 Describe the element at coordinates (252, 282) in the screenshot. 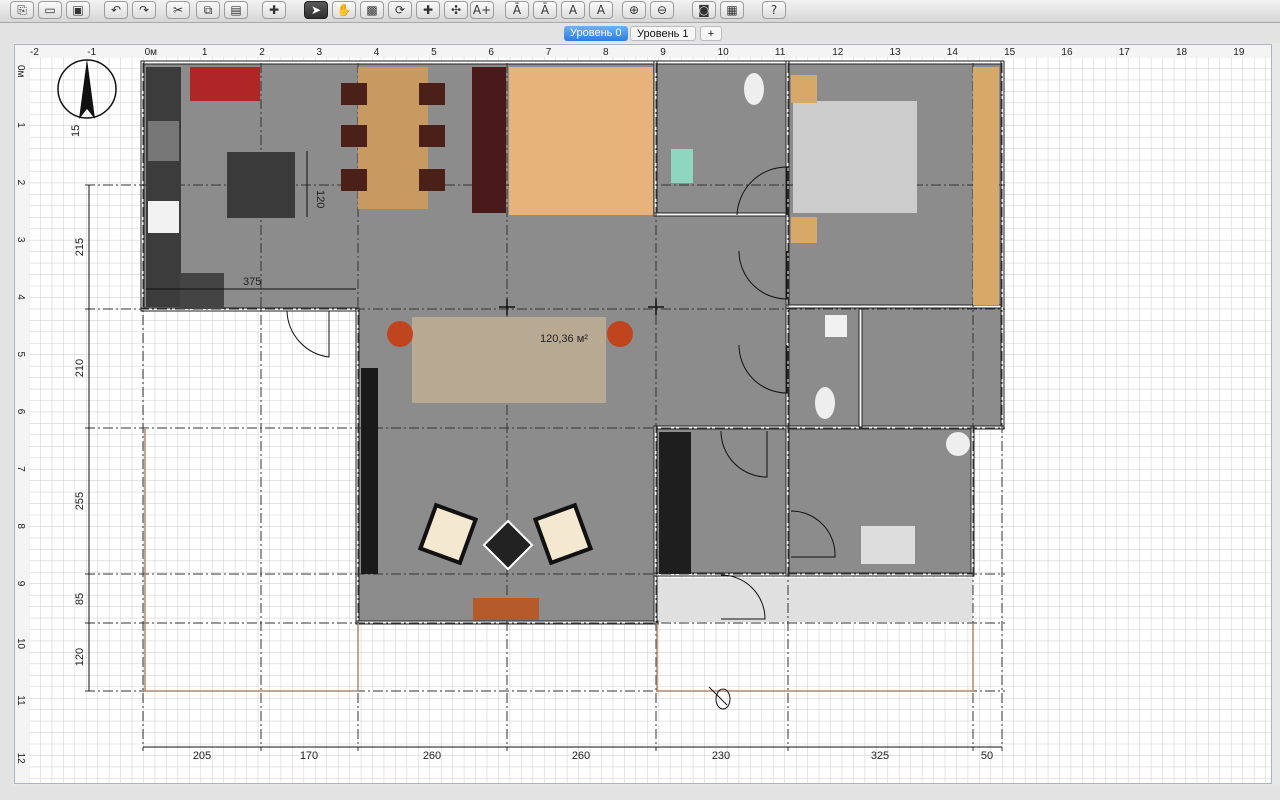

I see `dimension-kitchen-width: 375` at that location.